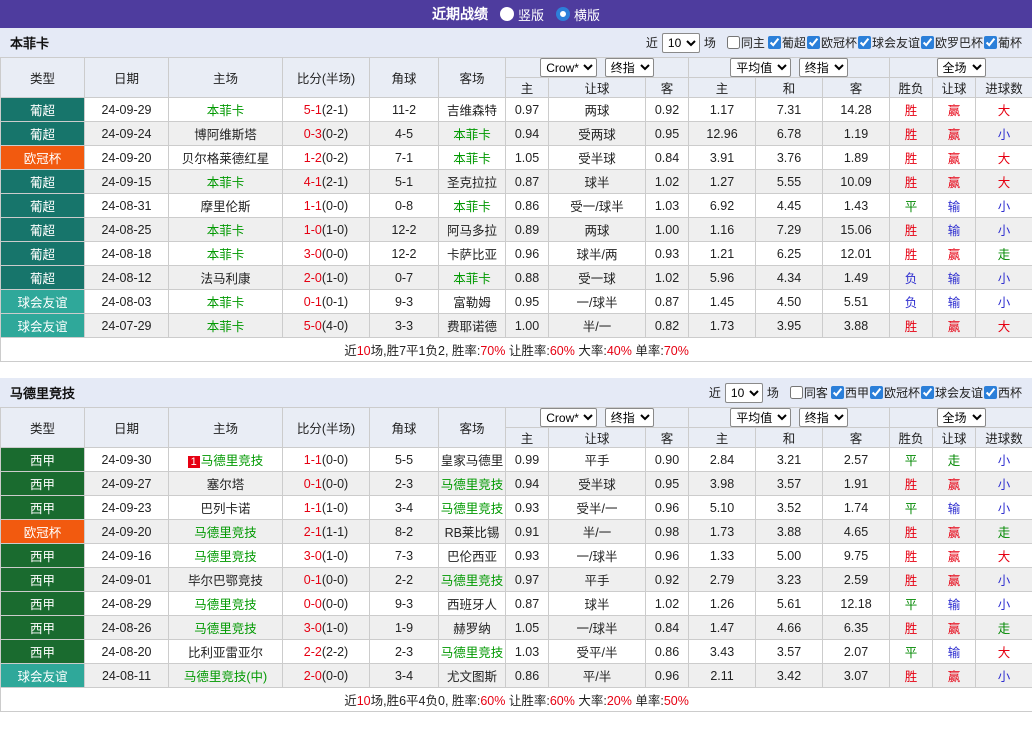 The width and height of the screenshot is (1032, 737). What do you see at coordinates (722, 507) in the screenshot?
I see `avg-home-odds: 5.10` at bounding box center [722, 507].